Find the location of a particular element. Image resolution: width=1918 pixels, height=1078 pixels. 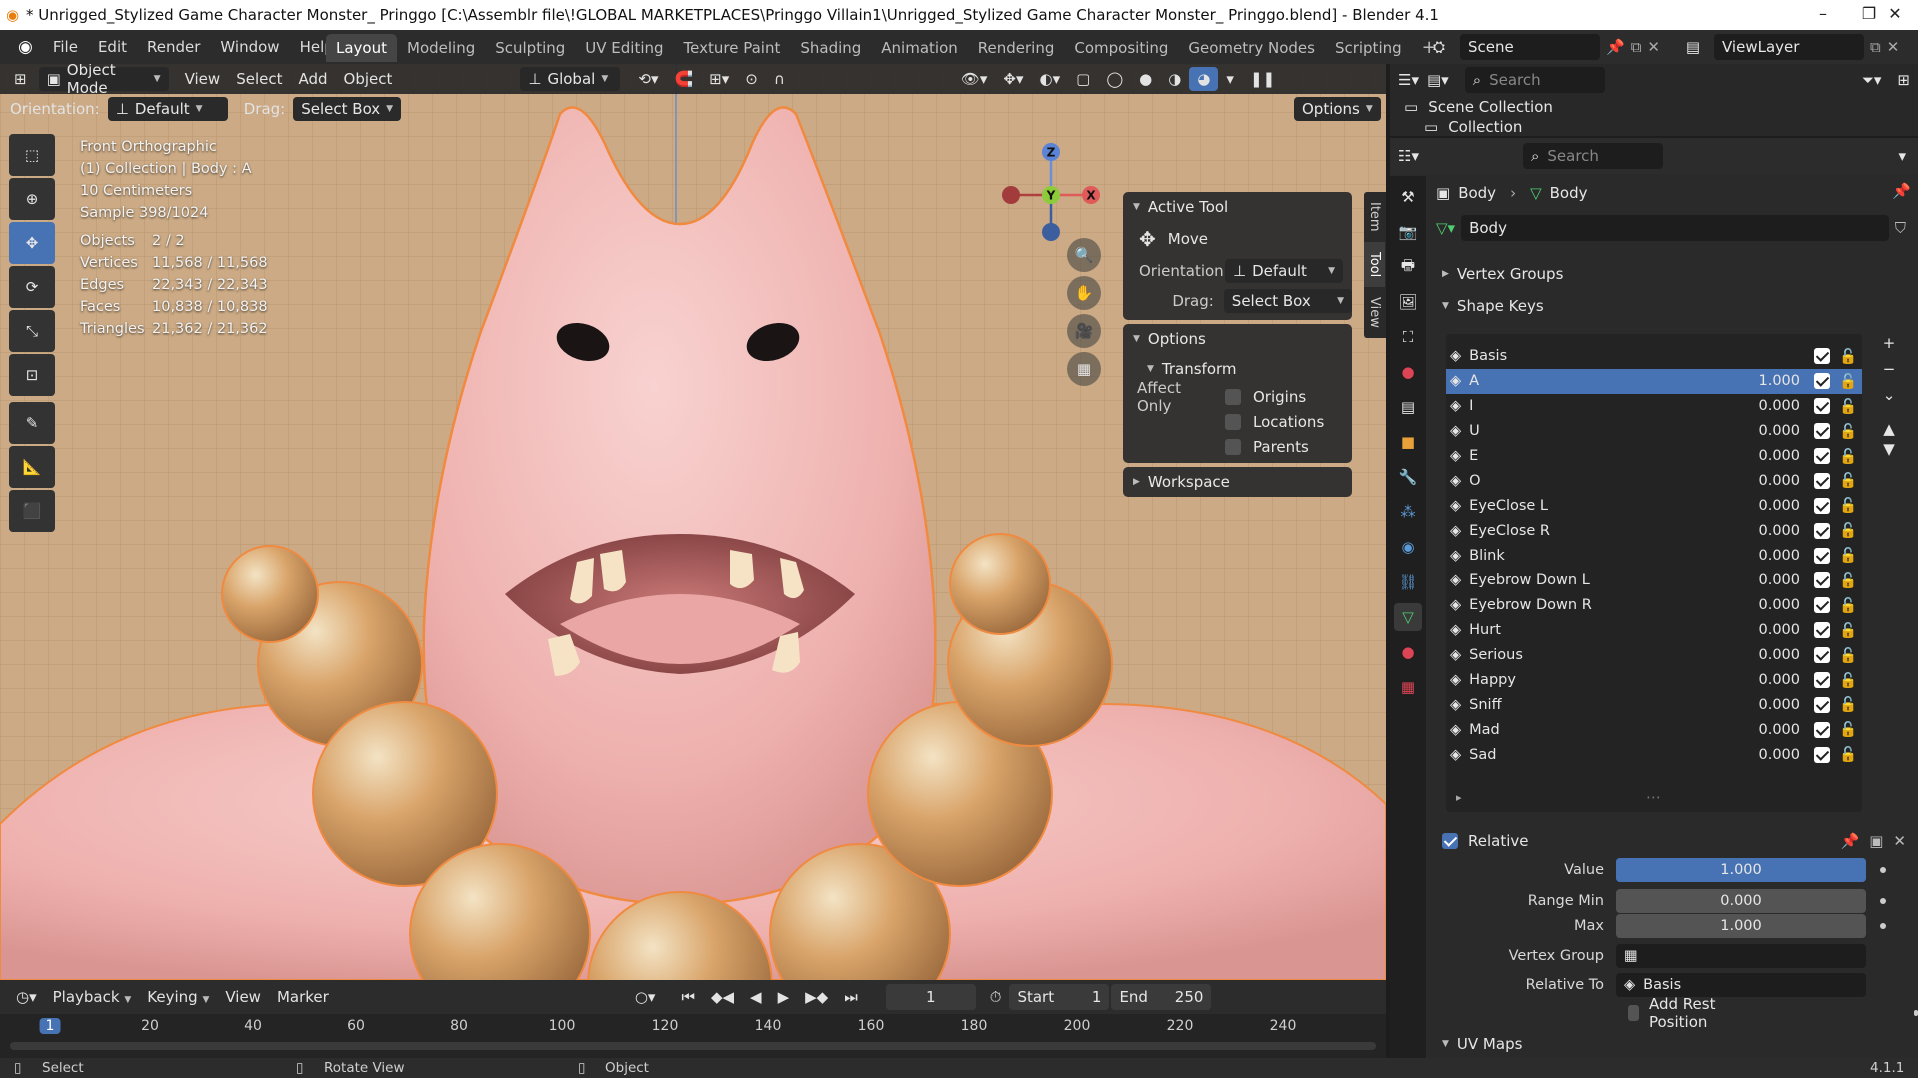

timer-icon: ⏱ is located at coordinates (996, 997).